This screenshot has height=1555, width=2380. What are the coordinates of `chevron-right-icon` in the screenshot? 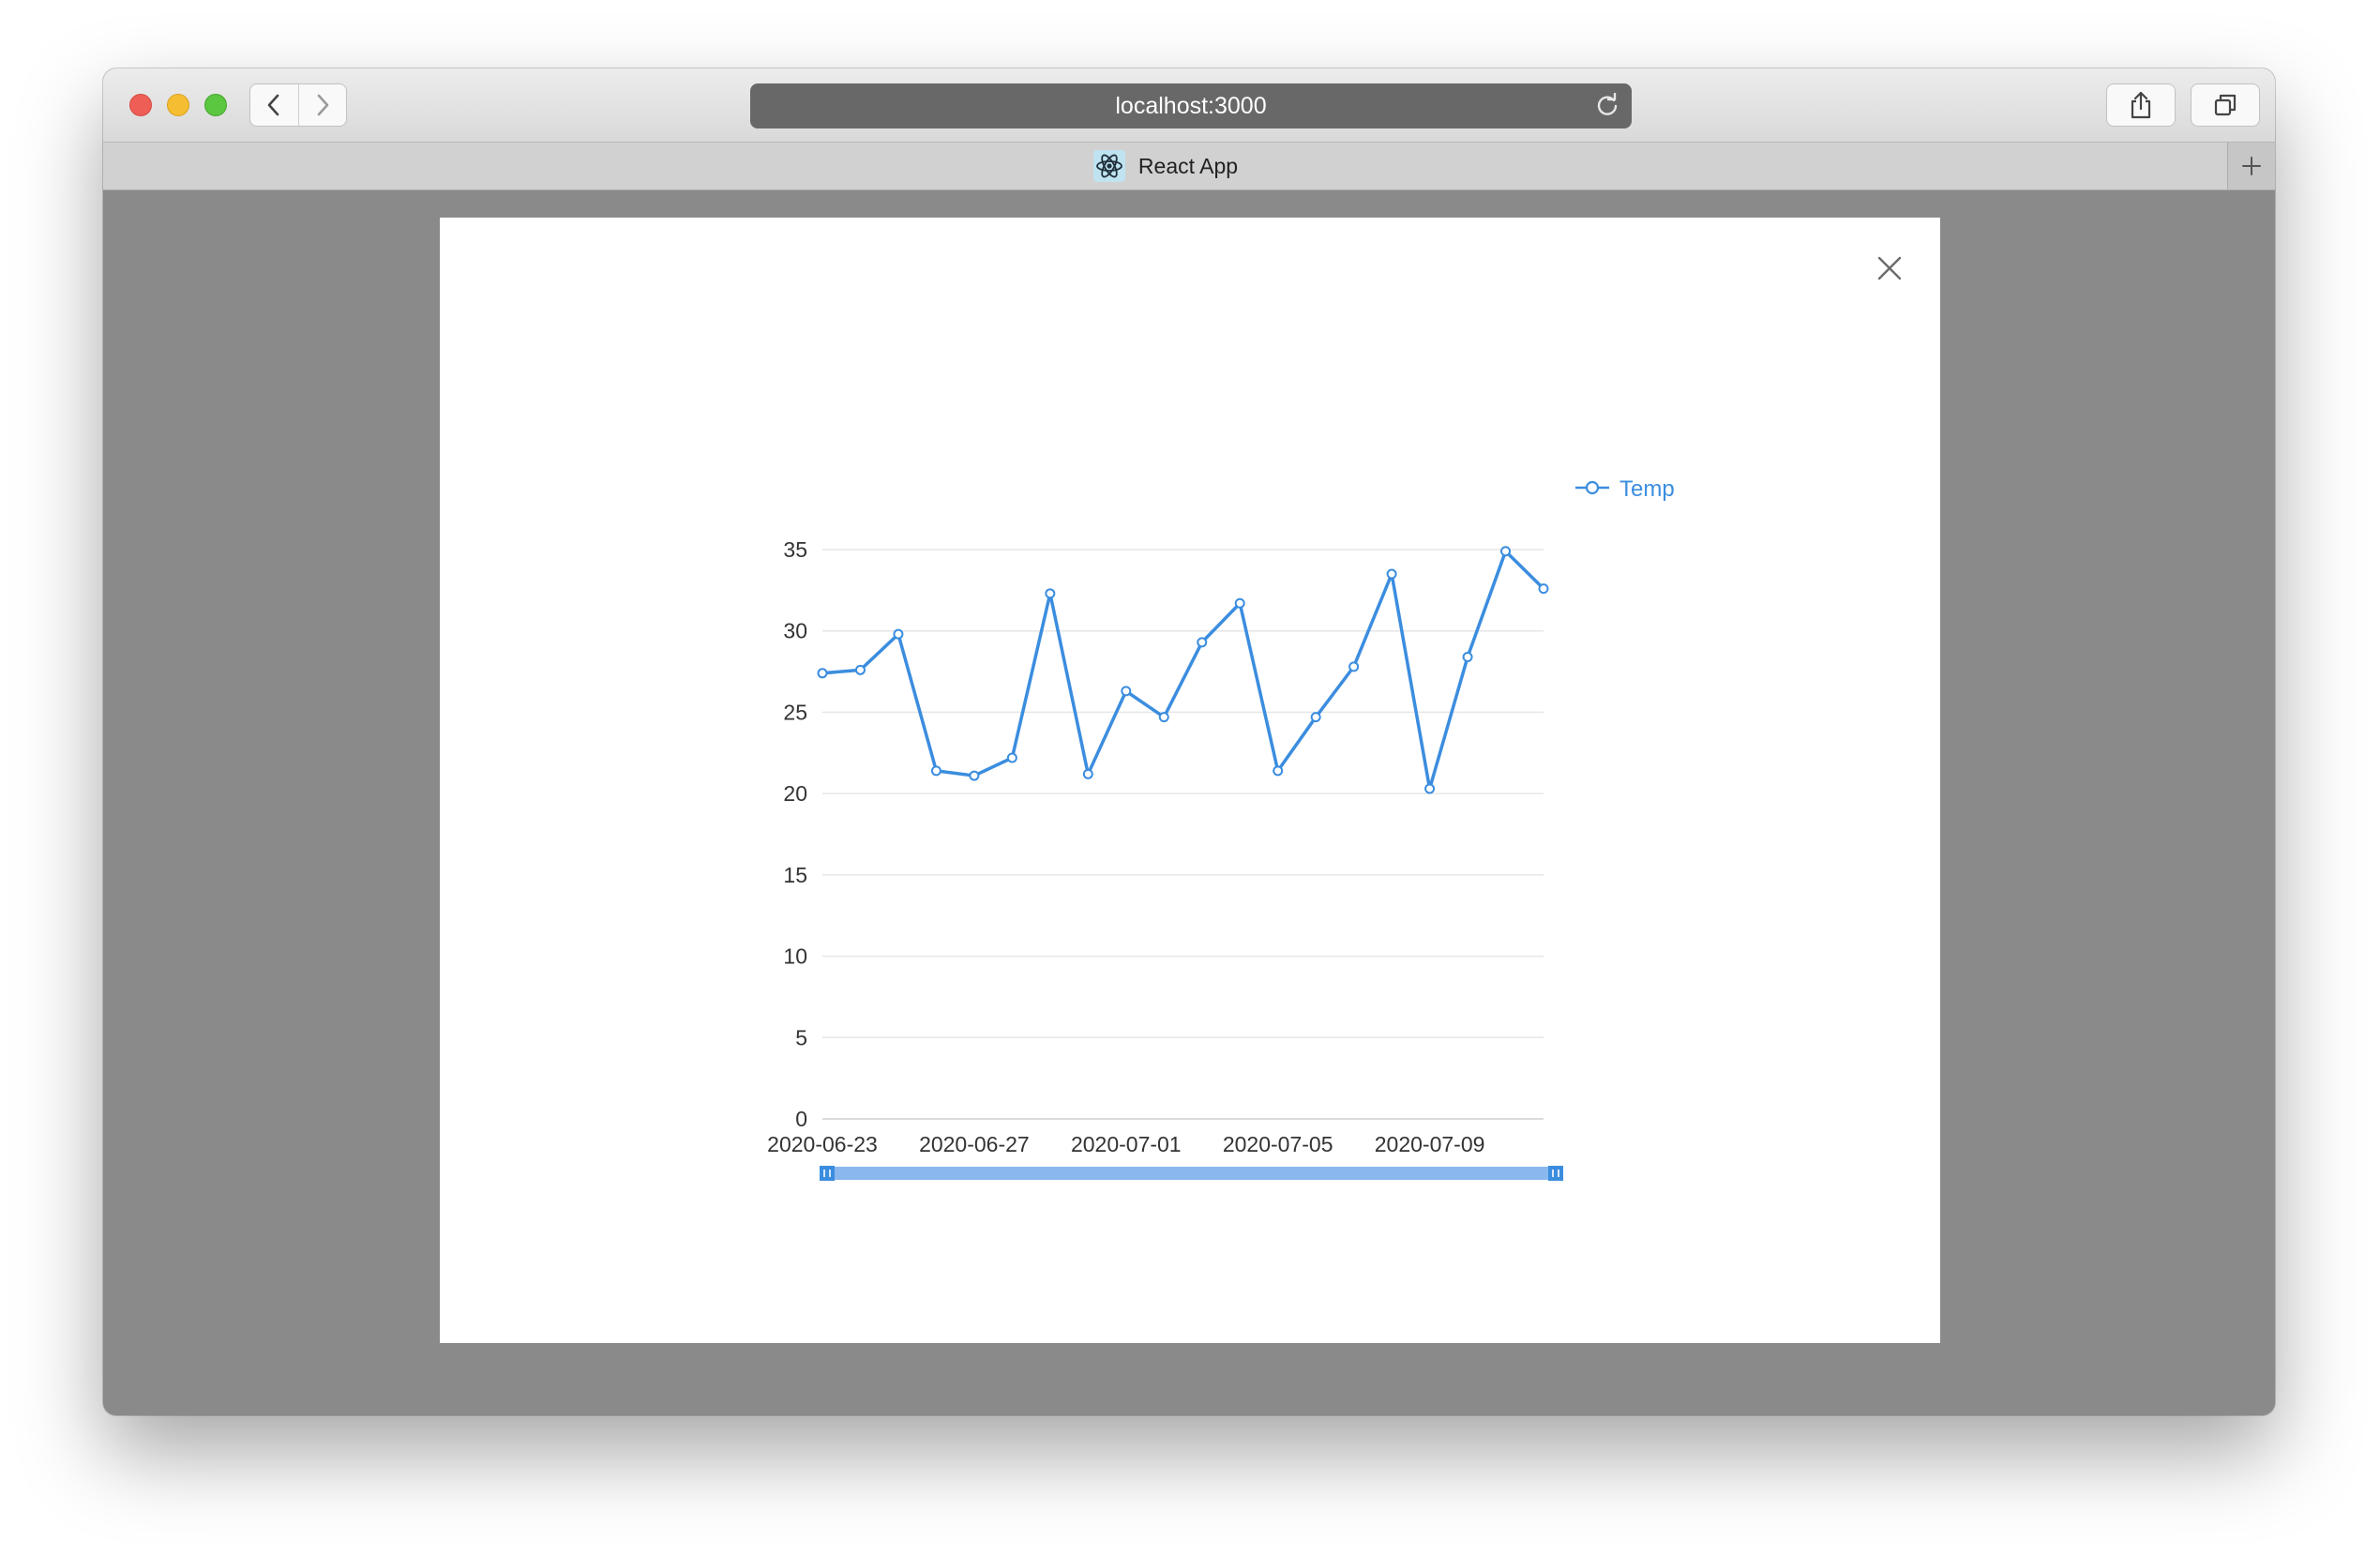 It's located at (323, 105).